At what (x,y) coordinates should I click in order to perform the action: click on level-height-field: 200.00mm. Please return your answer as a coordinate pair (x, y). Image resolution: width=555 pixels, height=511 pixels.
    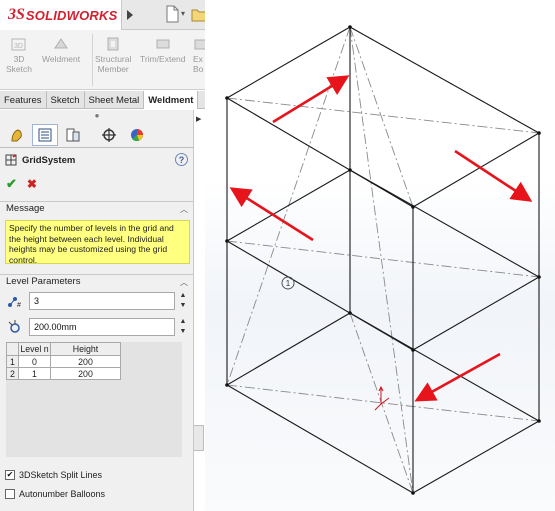
    Looking at the image, I should click on (102, 327).